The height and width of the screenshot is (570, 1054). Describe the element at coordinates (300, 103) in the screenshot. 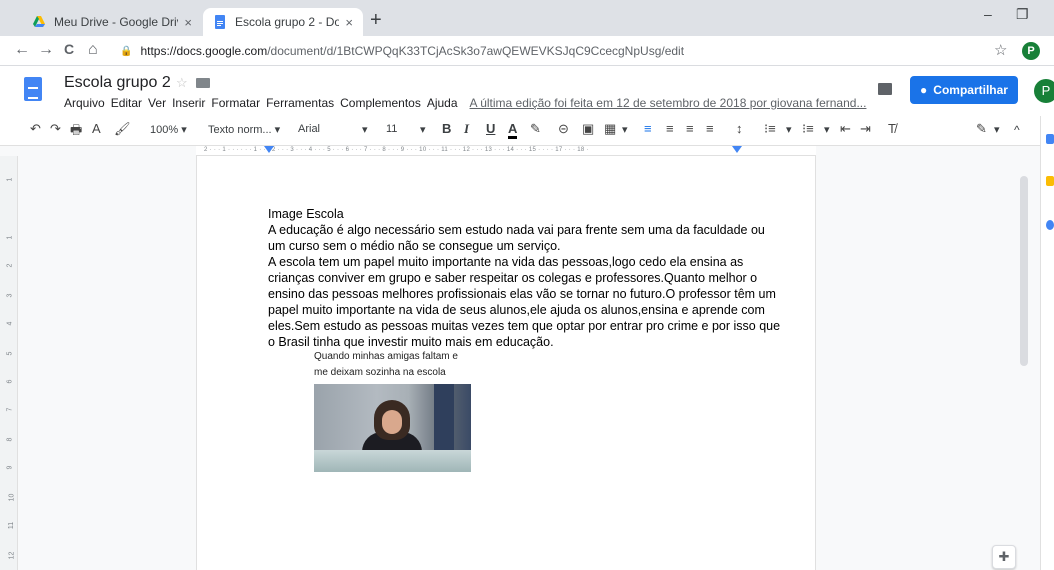

I see `menu-ferramentas: Ferramentas` at that location.